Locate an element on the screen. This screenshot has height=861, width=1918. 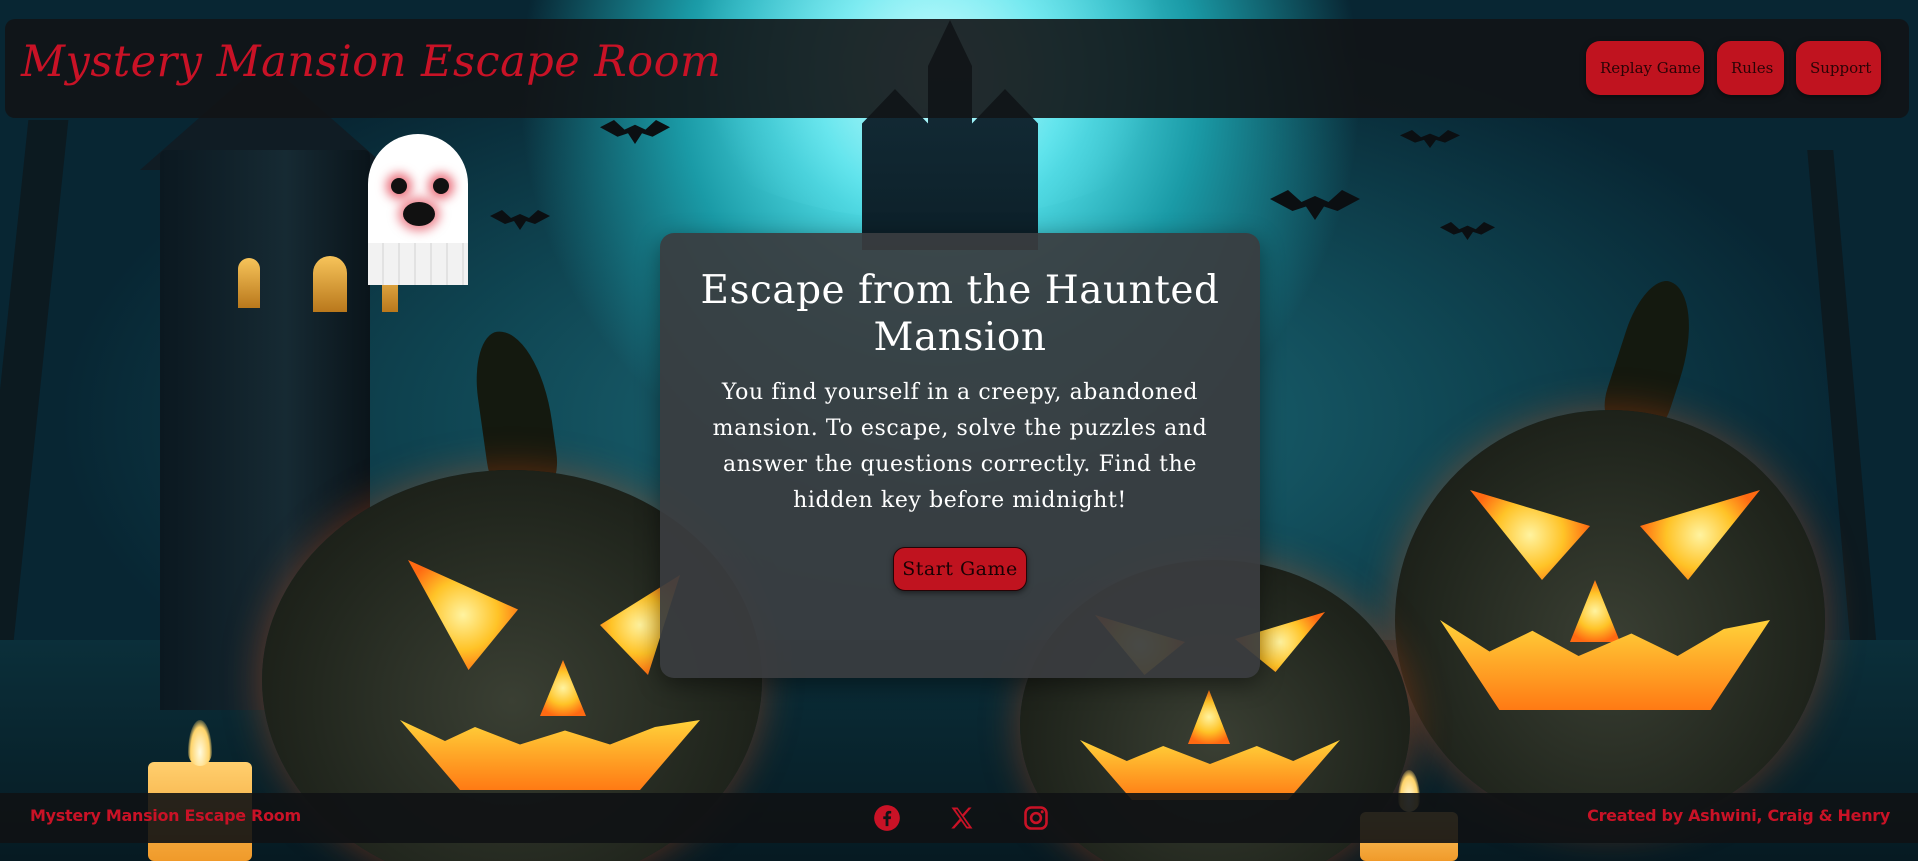
ghost-mouth is located at coordinates (419, 214).